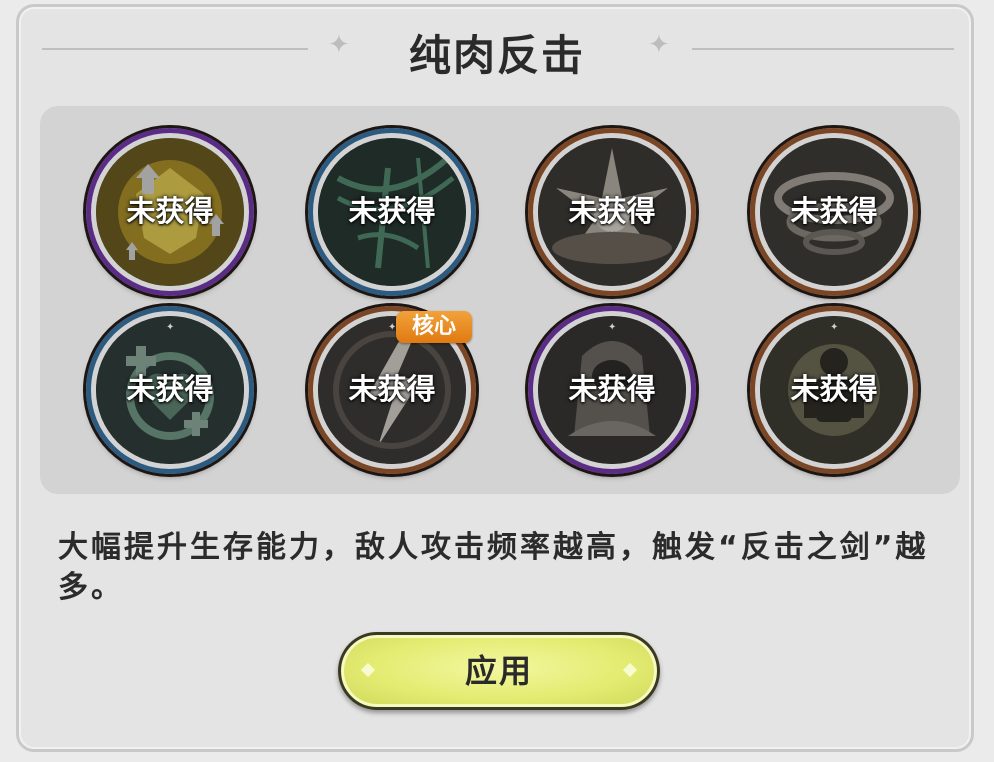 The height and width of the screenshot is (762, 994). I want to click on apply-button: 应用, so click(499, 671).